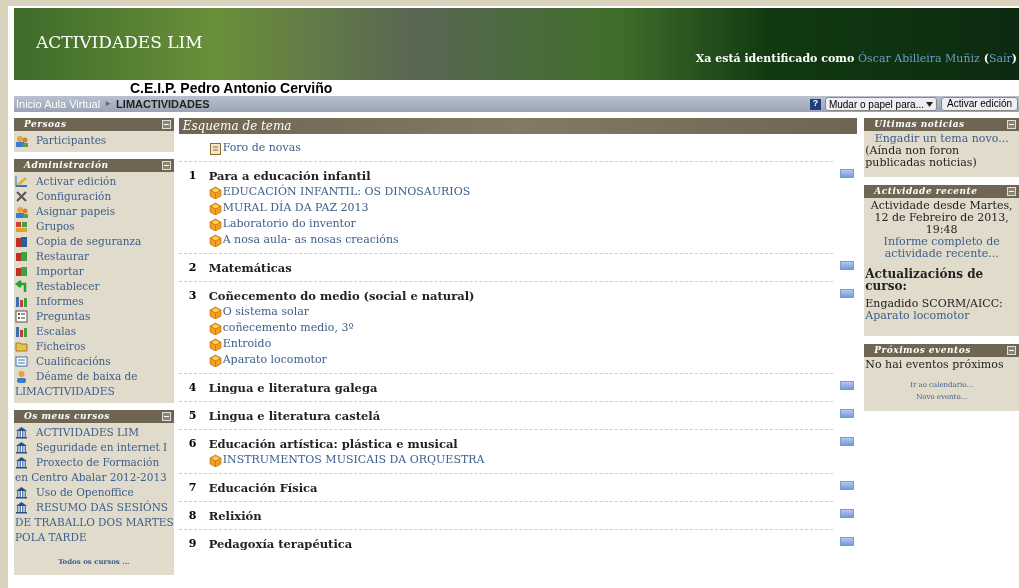  Describe the element at coordinates (231, 88) in the screenshot. I see `school-name: C.E.I.P. Pedro Antonio Cerviño` at that location.